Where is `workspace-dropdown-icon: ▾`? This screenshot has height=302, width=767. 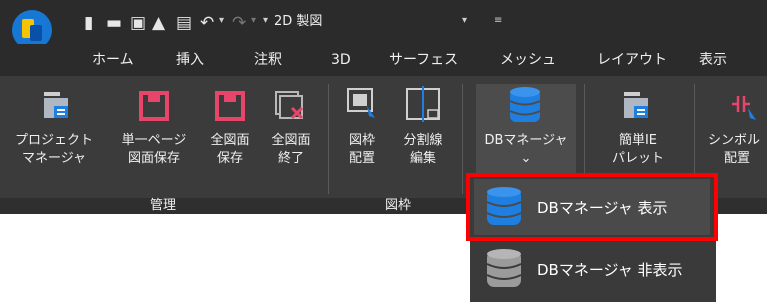 workspace-dropdown-icon: ▾ is located at coordinates (464, 20).